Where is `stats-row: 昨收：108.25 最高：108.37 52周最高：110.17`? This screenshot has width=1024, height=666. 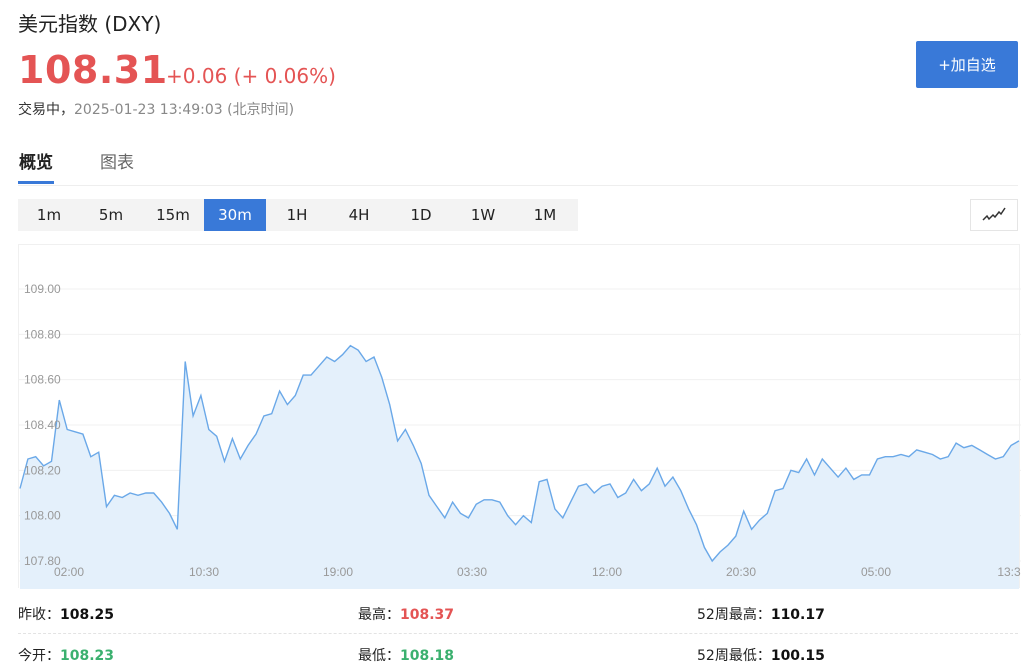 stats-row: 昨收：108.25 最高：108.37 52周最高：110.17 is located at coordinates (518, 616).